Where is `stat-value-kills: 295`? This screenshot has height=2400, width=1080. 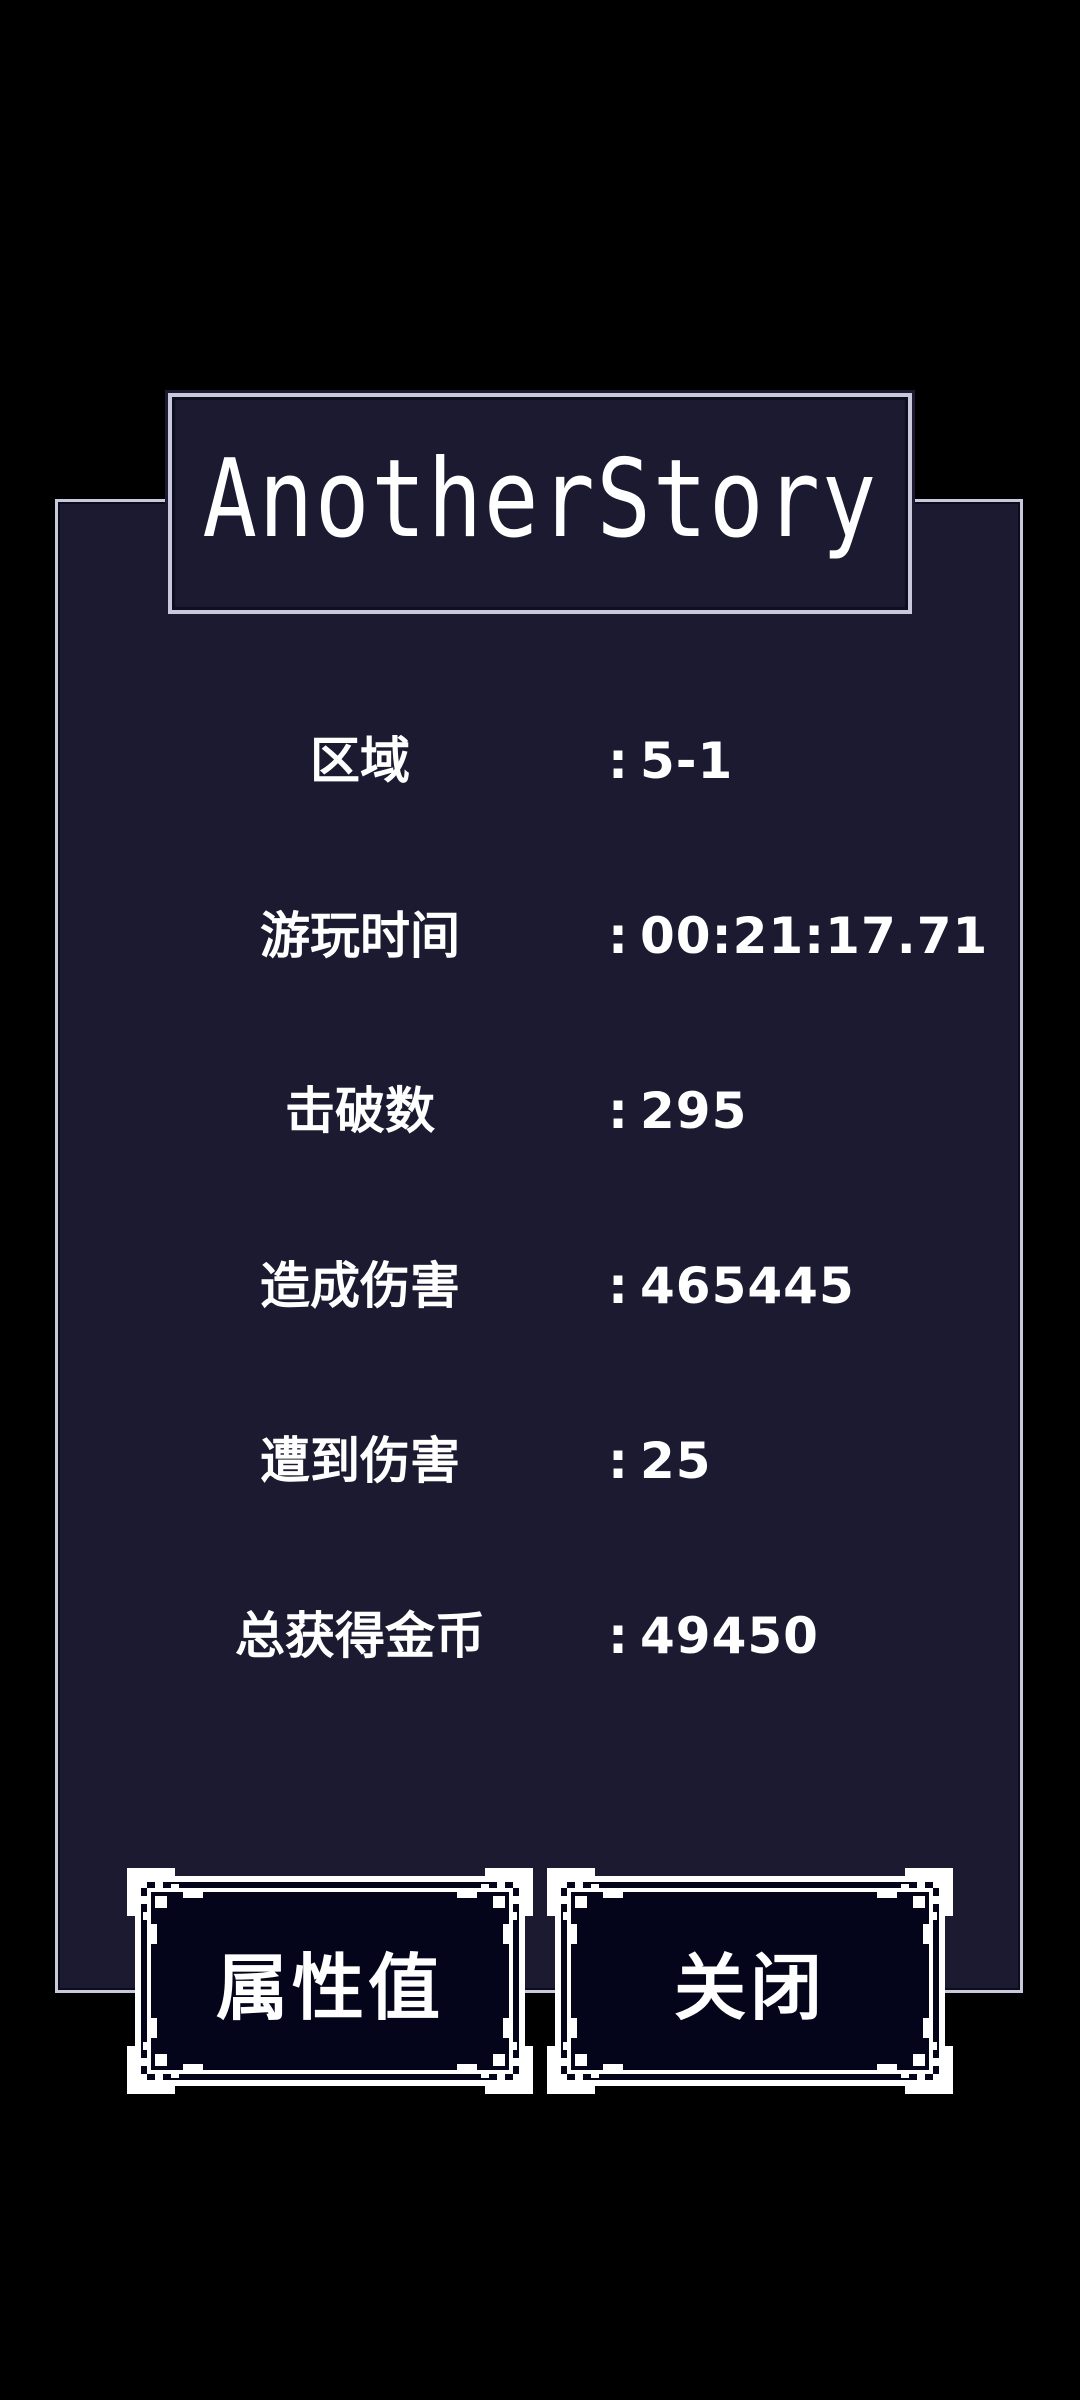
stat-value-kills: 295 is located at coordinates (694, 1111).